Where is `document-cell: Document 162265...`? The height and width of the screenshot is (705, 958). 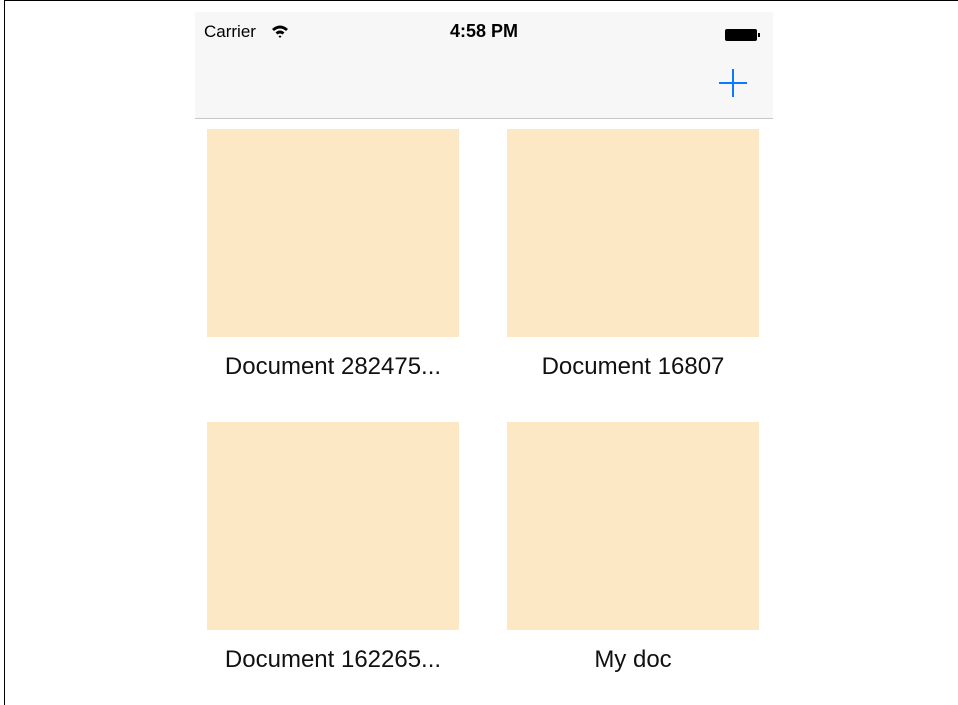 document-cell: Document 162265... is located at coordinates (333, 548).